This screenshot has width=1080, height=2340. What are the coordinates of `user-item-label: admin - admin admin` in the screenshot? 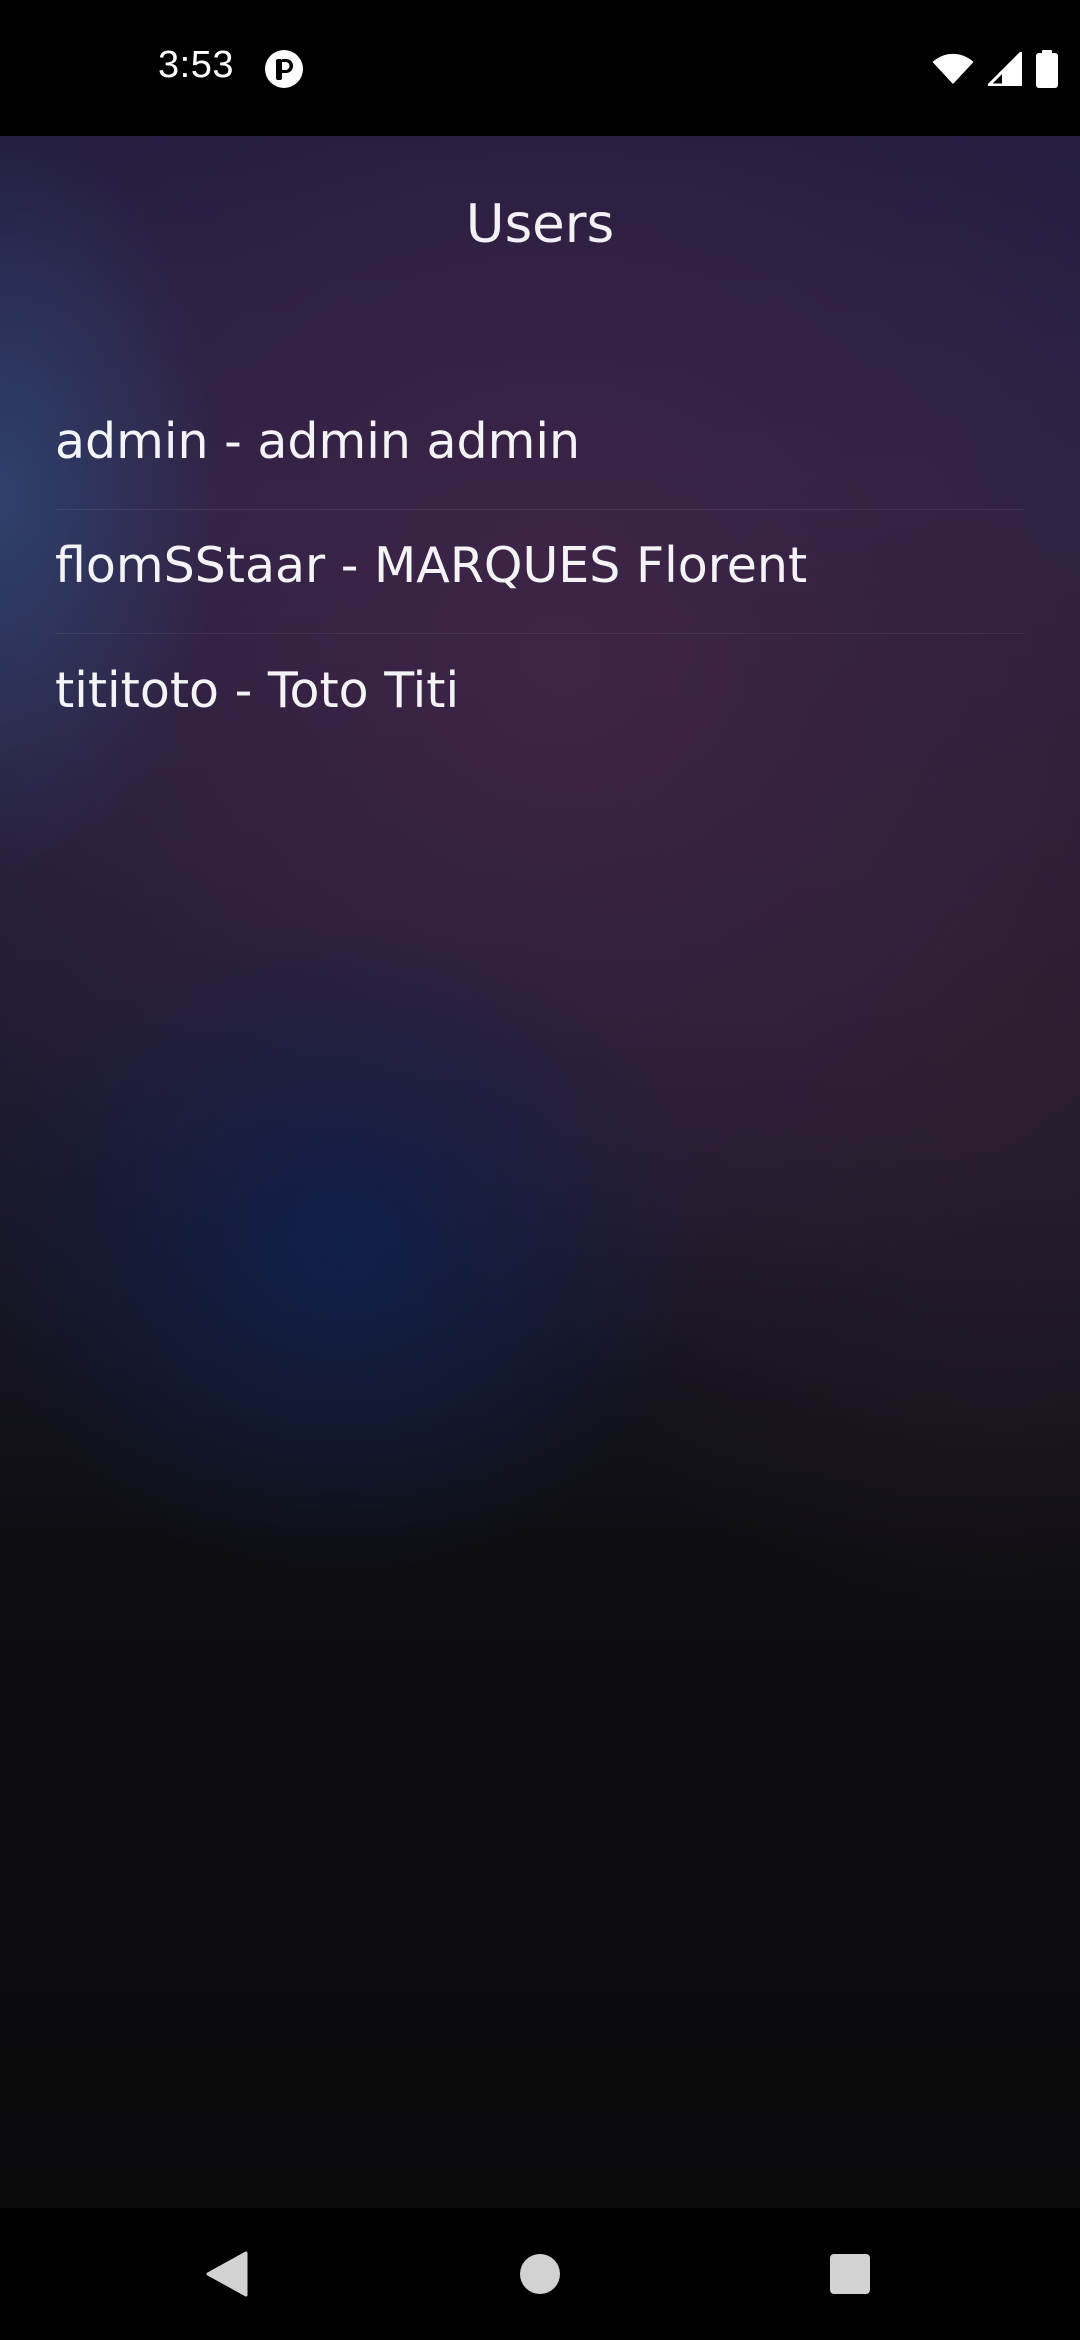 It's located at (318, 441).